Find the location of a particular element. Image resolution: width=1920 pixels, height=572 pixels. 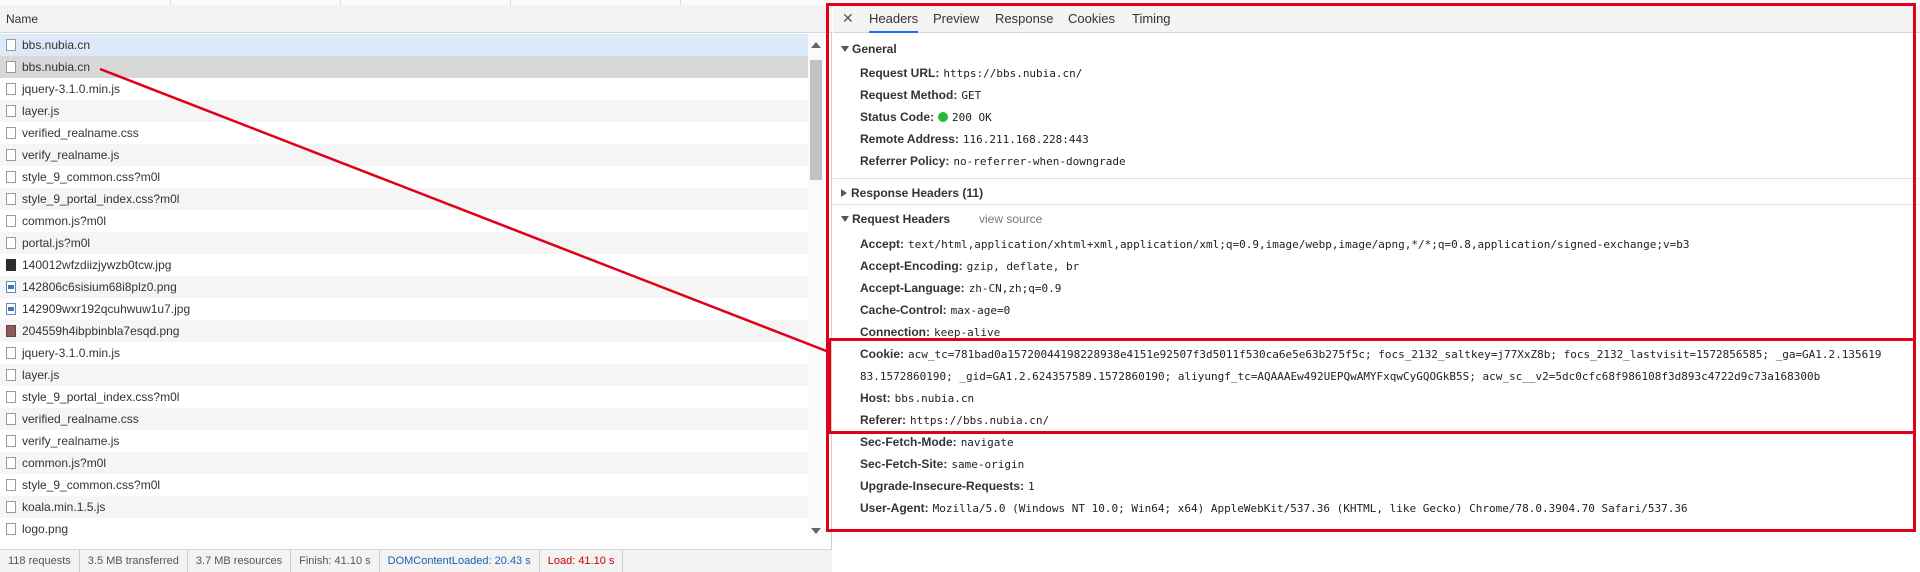

request-row: 142806c6sisium68i8plz0.png is located at coordinates (404, 287).